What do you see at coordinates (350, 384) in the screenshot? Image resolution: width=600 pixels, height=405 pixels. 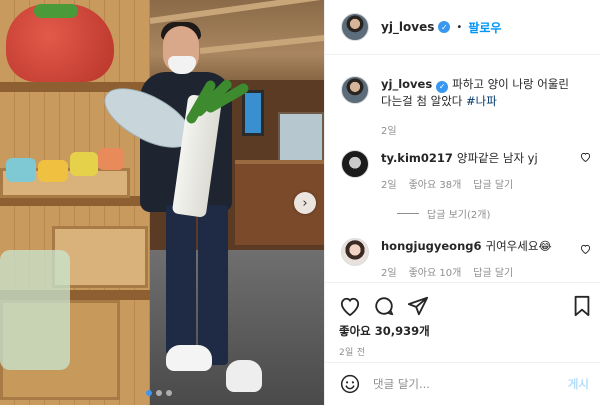 I see `emoji-icon` at bounding box center [350, 384].